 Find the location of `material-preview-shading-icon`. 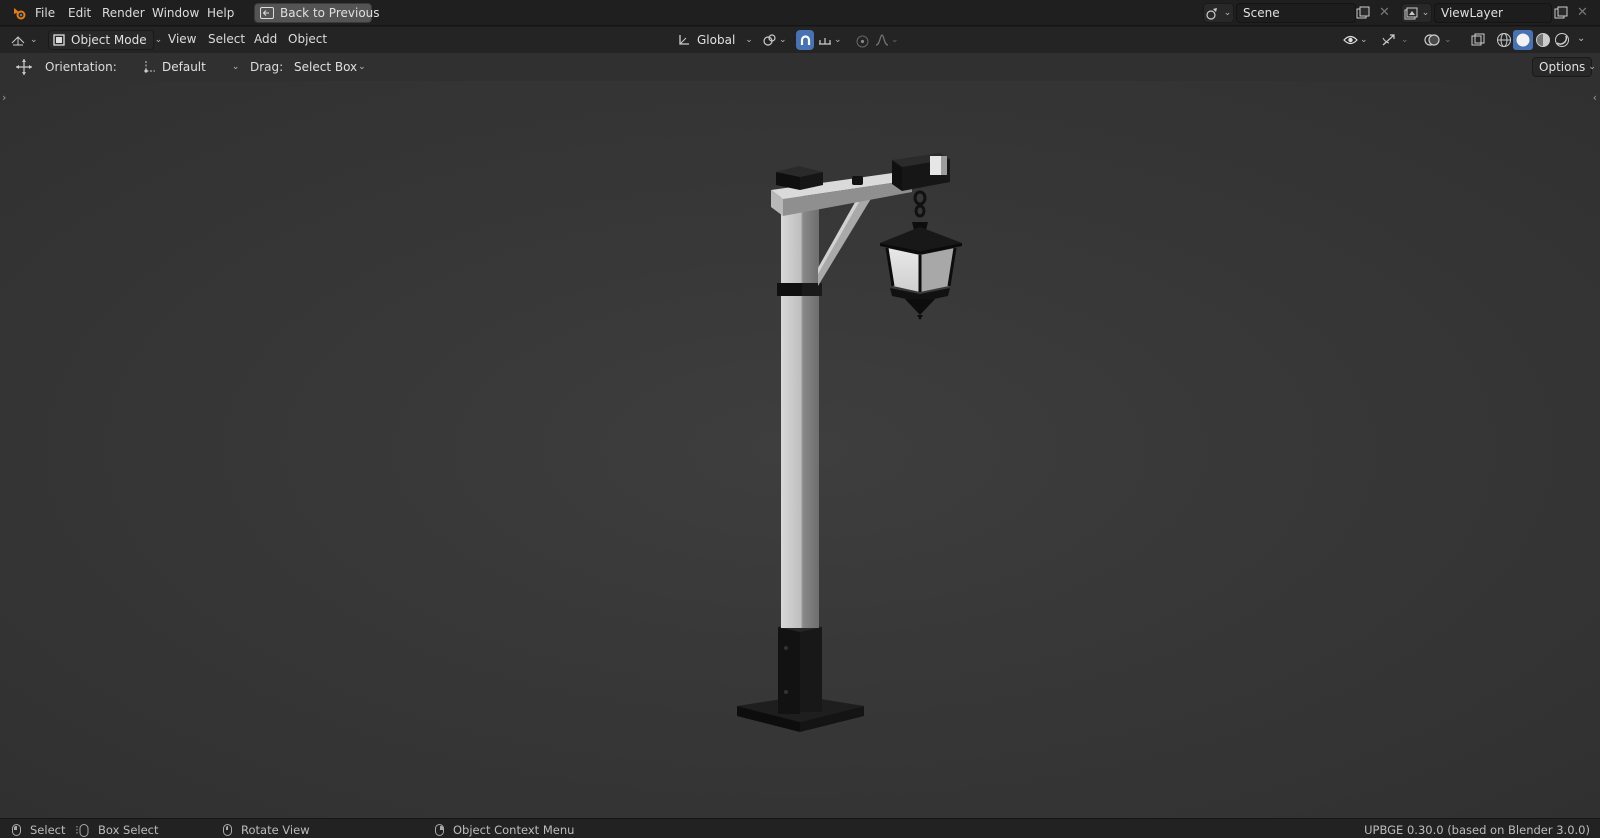

material-preview-shading-icon is located at coordinates (1543, 40).